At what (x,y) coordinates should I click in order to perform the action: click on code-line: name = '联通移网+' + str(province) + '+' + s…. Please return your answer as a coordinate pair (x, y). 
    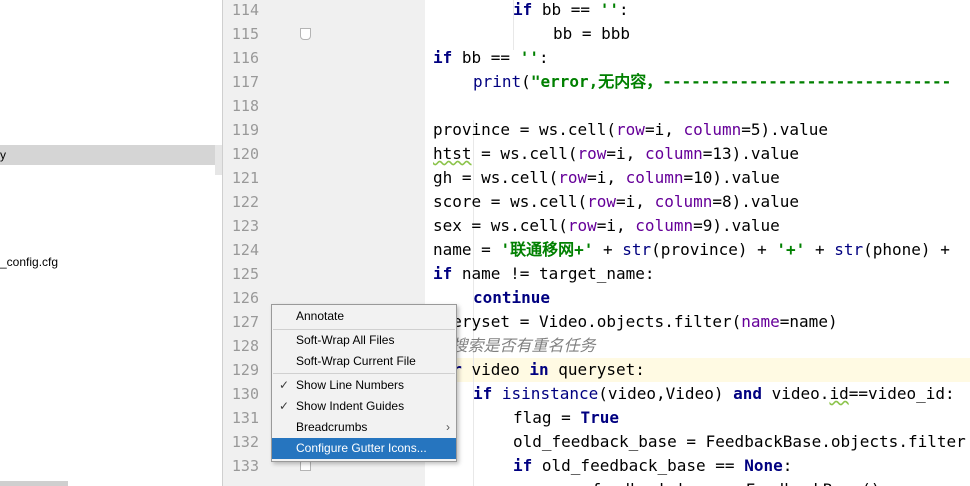
    Looking at the image, I should click on (691, 249).